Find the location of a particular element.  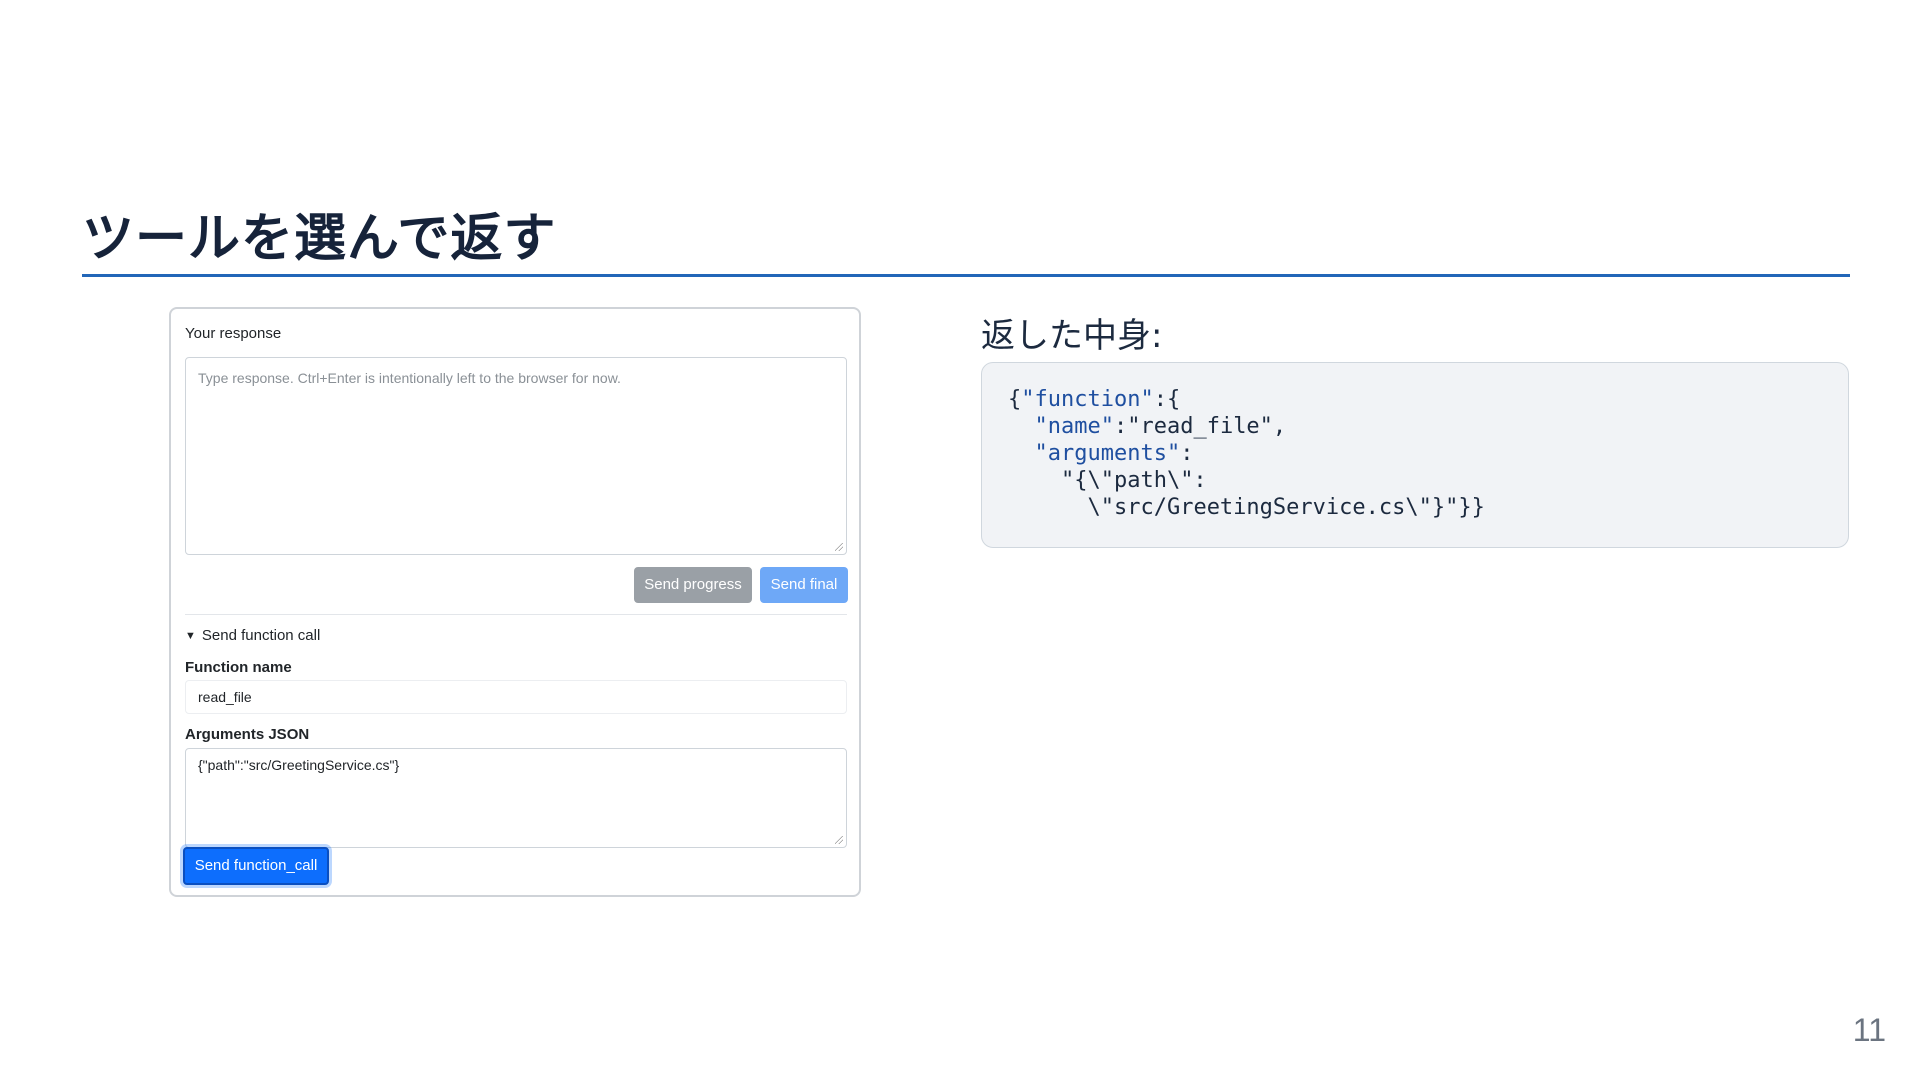

code-line-1: {"function":{ is located at coordinates (1094, 399).